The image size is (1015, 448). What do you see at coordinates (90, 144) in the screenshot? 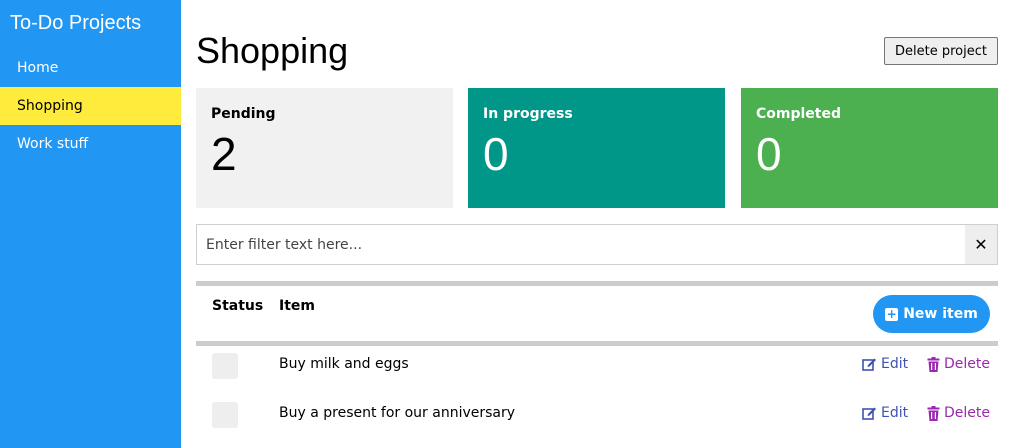
I see `sidebar-item-work-stuff: Work stuff` at bounding box center [90, 144].